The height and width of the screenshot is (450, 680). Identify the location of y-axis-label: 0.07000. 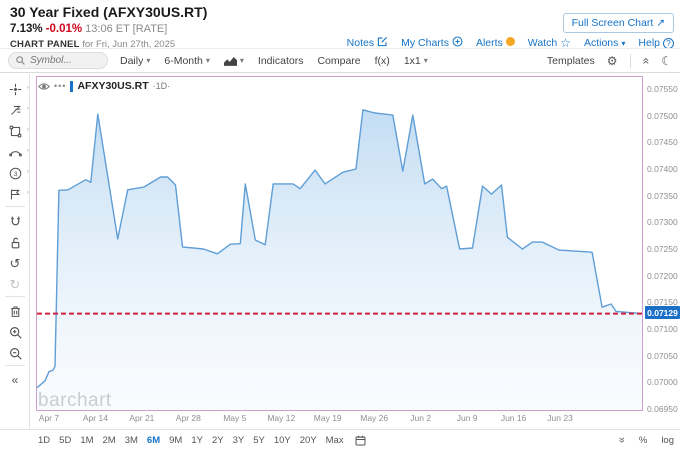
(662, 382).